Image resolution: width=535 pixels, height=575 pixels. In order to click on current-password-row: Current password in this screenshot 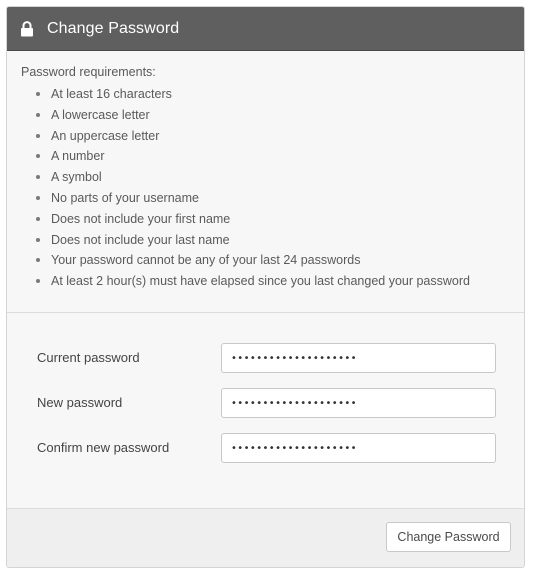, I will do `click(266, 358)`.